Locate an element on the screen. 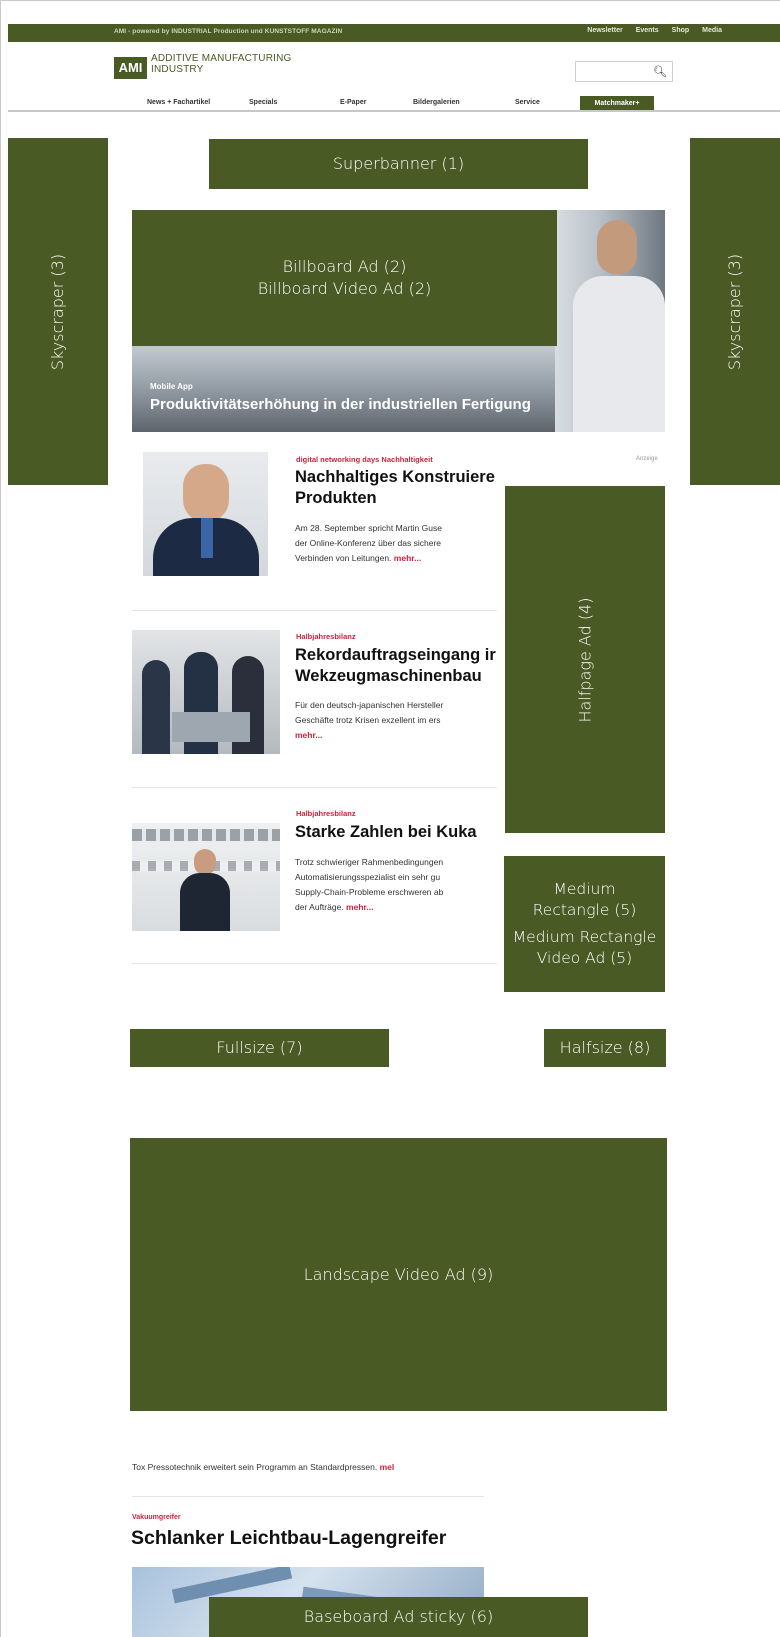 This screenshot has width=780, height=1637. fullsize-ad: Fullsize (7) is located at coordinates (259, 1048).